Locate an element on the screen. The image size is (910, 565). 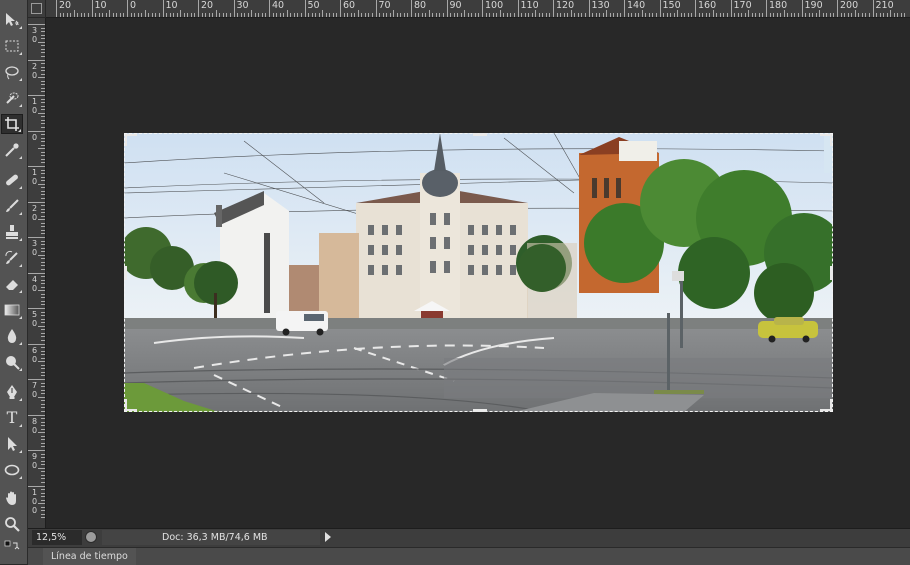
rect-marquee-icon is located at coordinates (12, 46).